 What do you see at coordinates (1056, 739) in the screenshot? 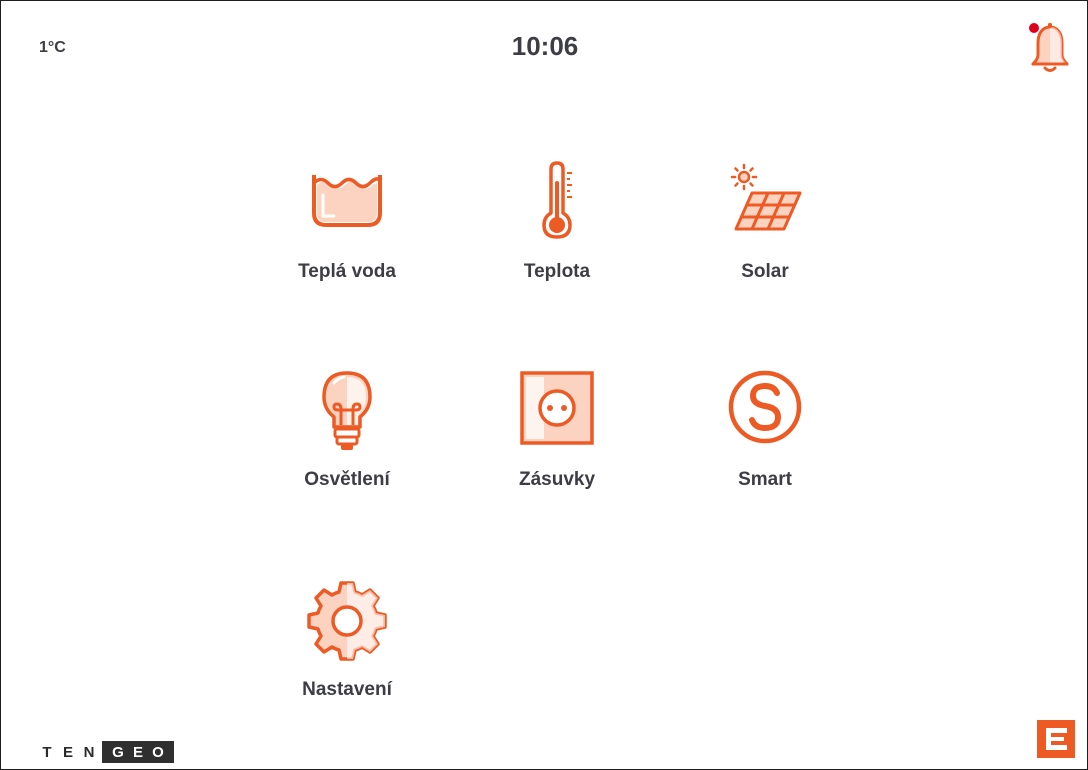
I see `cez-logo` at bounding box center [1056, 739].